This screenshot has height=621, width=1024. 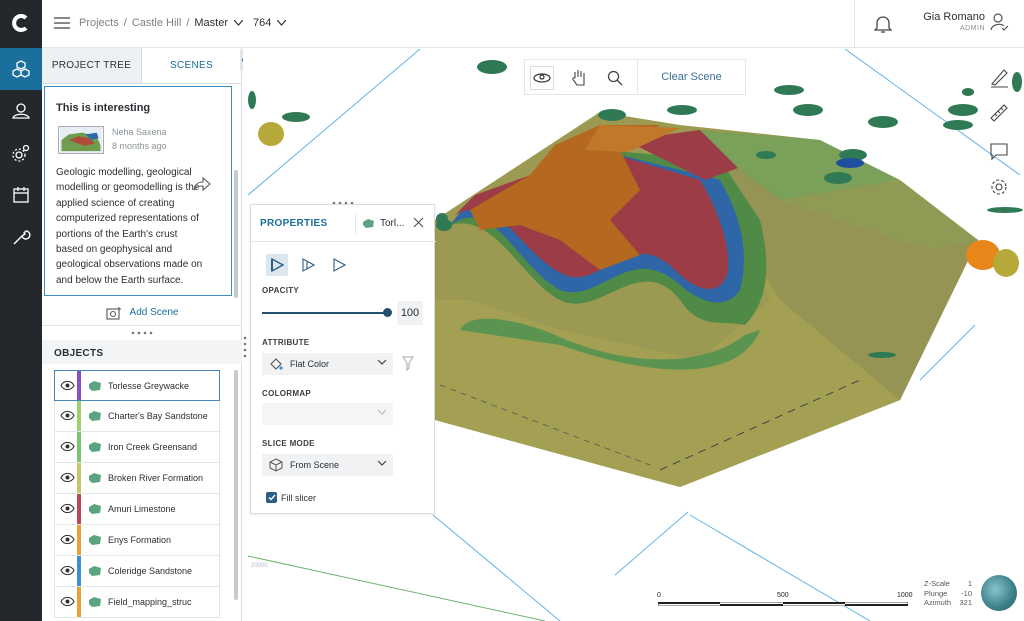 What do you see at coordinates (137, 540) in the screenshot?
I see `object-row: Enys Formation` at bounding box center [137, 540].